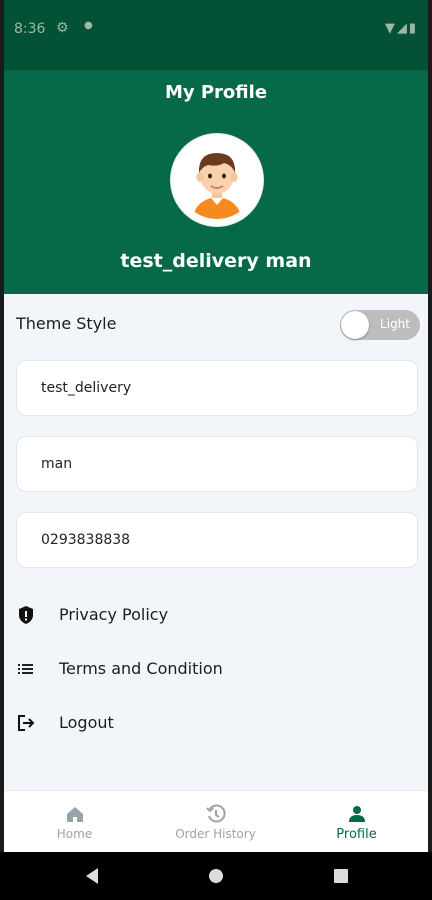 The width and height of the screenshot is (432, 900). Describe the element at coordinates (216, 261) in the screenshot. I see `profile-name: test_delivery man` at that location.